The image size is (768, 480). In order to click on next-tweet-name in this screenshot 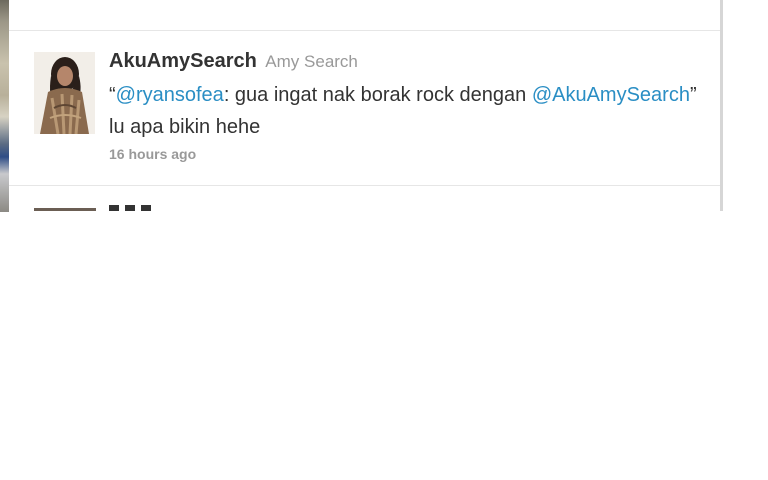, I will do `click(144, 208)`.